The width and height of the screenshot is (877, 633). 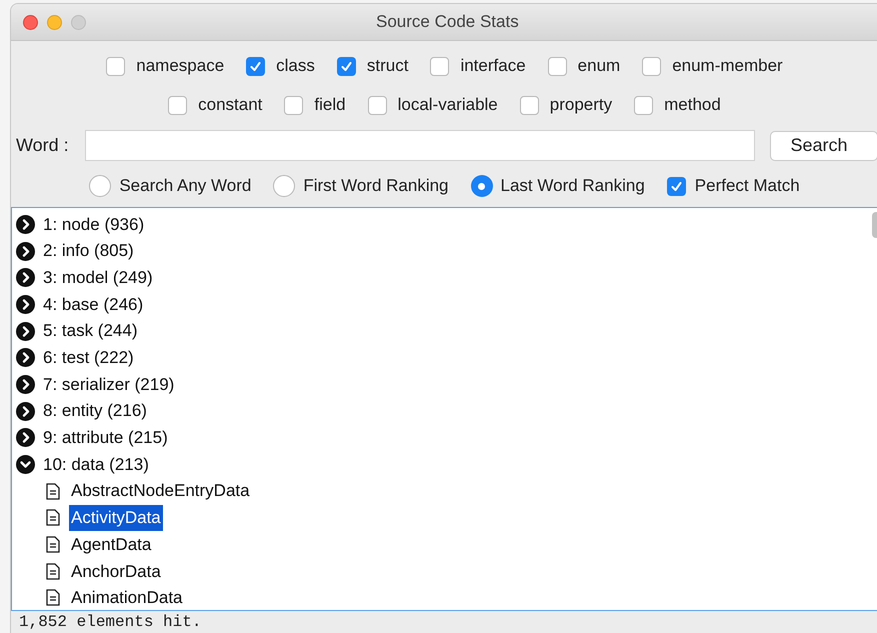 What do you see at coordinates (98, 277) in the screenshot?
I see `tree-item: 3: model (249)` at bounding box center [98, 277].